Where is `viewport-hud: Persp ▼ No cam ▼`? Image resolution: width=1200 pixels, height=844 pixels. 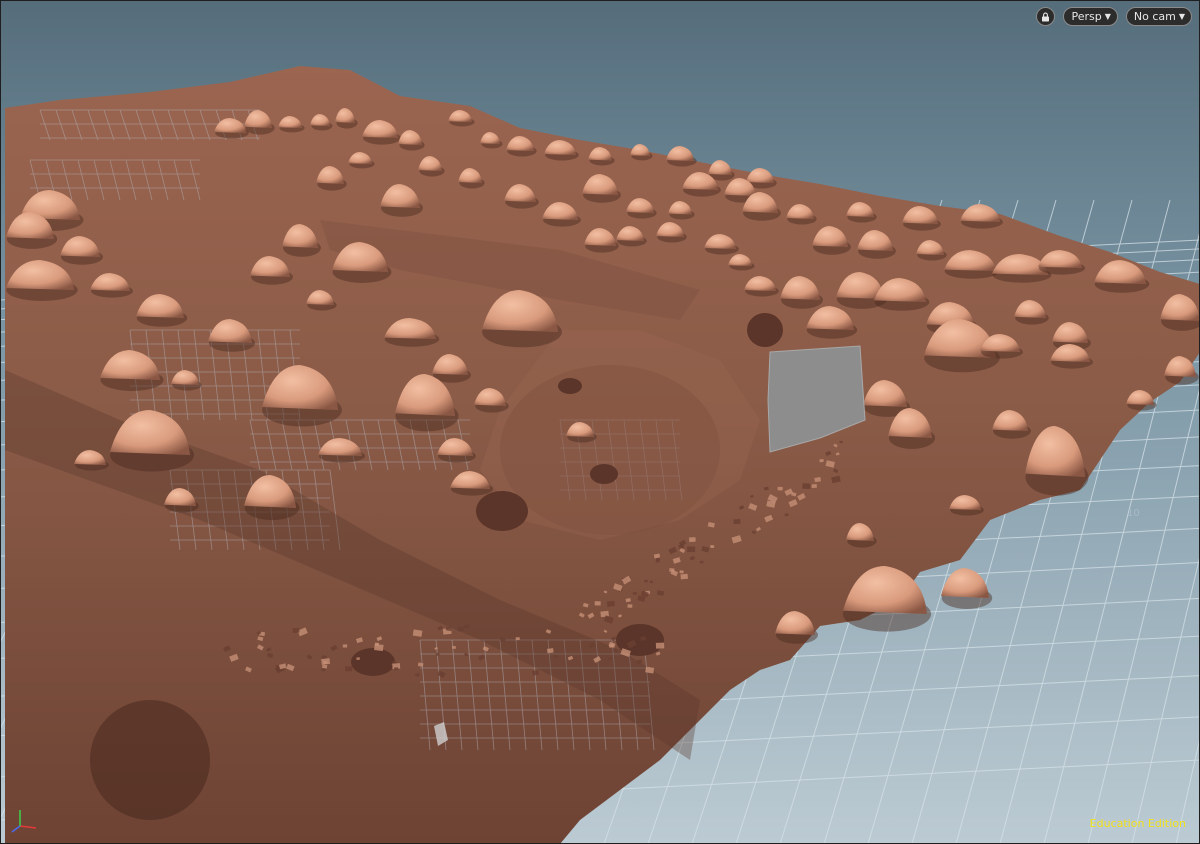
viewport-hud: Persp ▼ No cam ▼ is located at coordinates (1114, 16).